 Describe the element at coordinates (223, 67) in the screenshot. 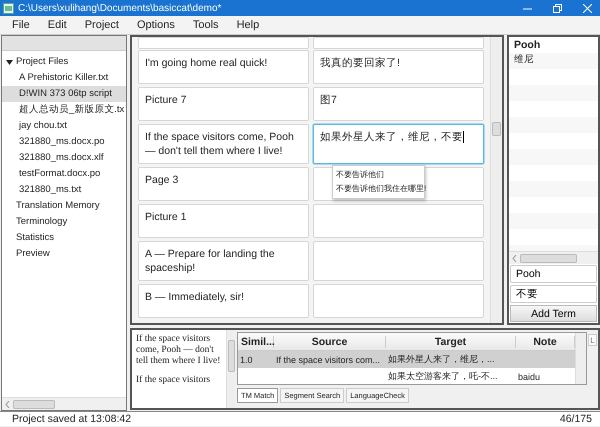

I see `source-cell: I'm going home real quick!` at that location.